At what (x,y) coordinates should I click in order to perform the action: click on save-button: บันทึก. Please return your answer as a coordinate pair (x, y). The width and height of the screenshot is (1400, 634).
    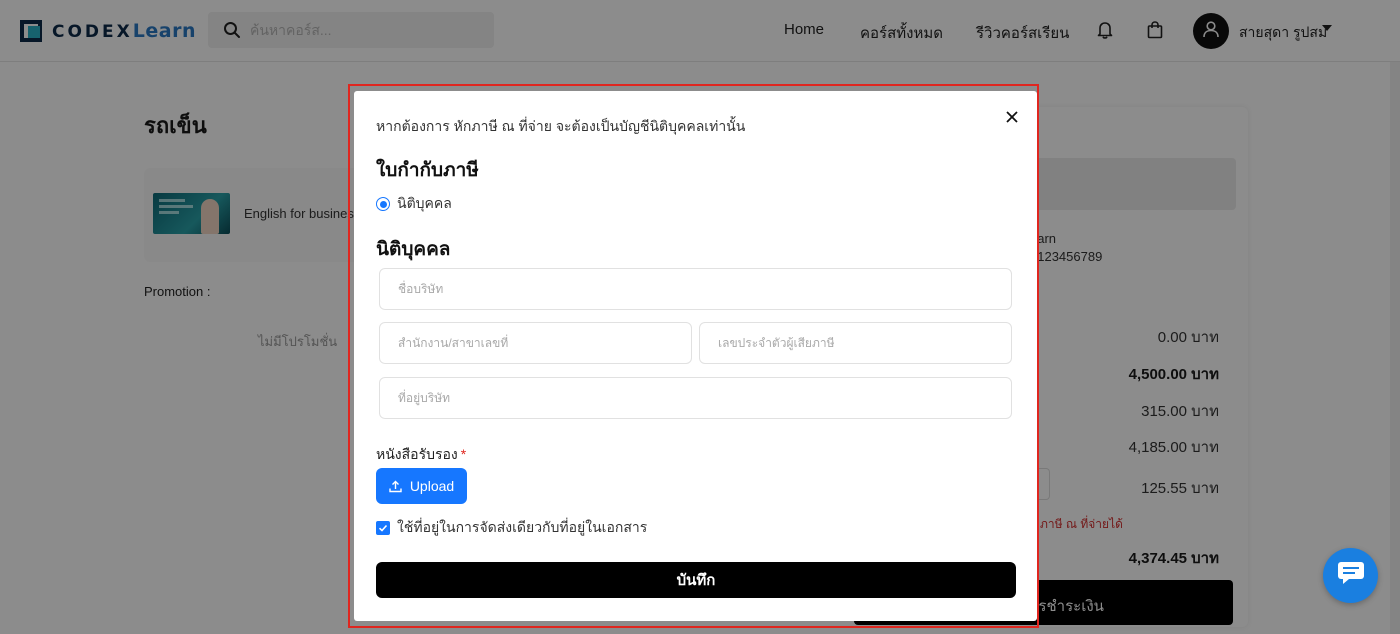
    Looking at the image, I should click on (696, 580).